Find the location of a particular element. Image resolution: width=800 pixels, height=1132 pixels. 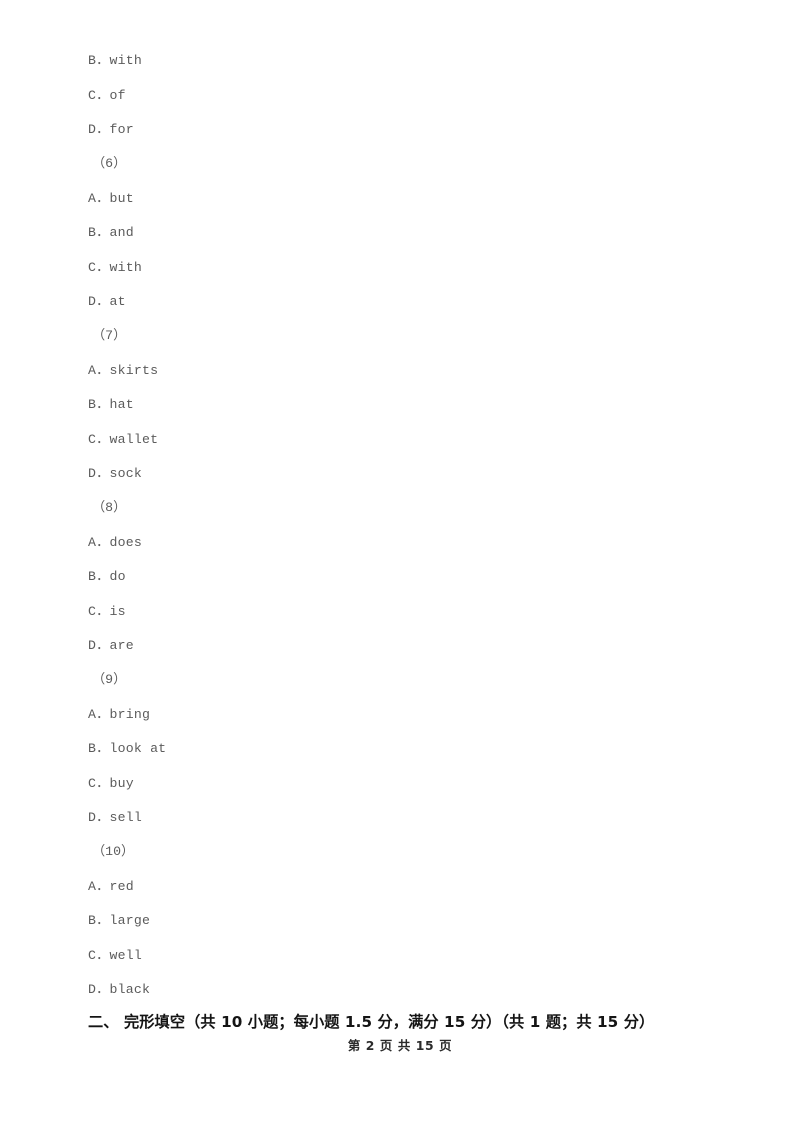

answer-option: C．buy is located at coordinates (111, 783).